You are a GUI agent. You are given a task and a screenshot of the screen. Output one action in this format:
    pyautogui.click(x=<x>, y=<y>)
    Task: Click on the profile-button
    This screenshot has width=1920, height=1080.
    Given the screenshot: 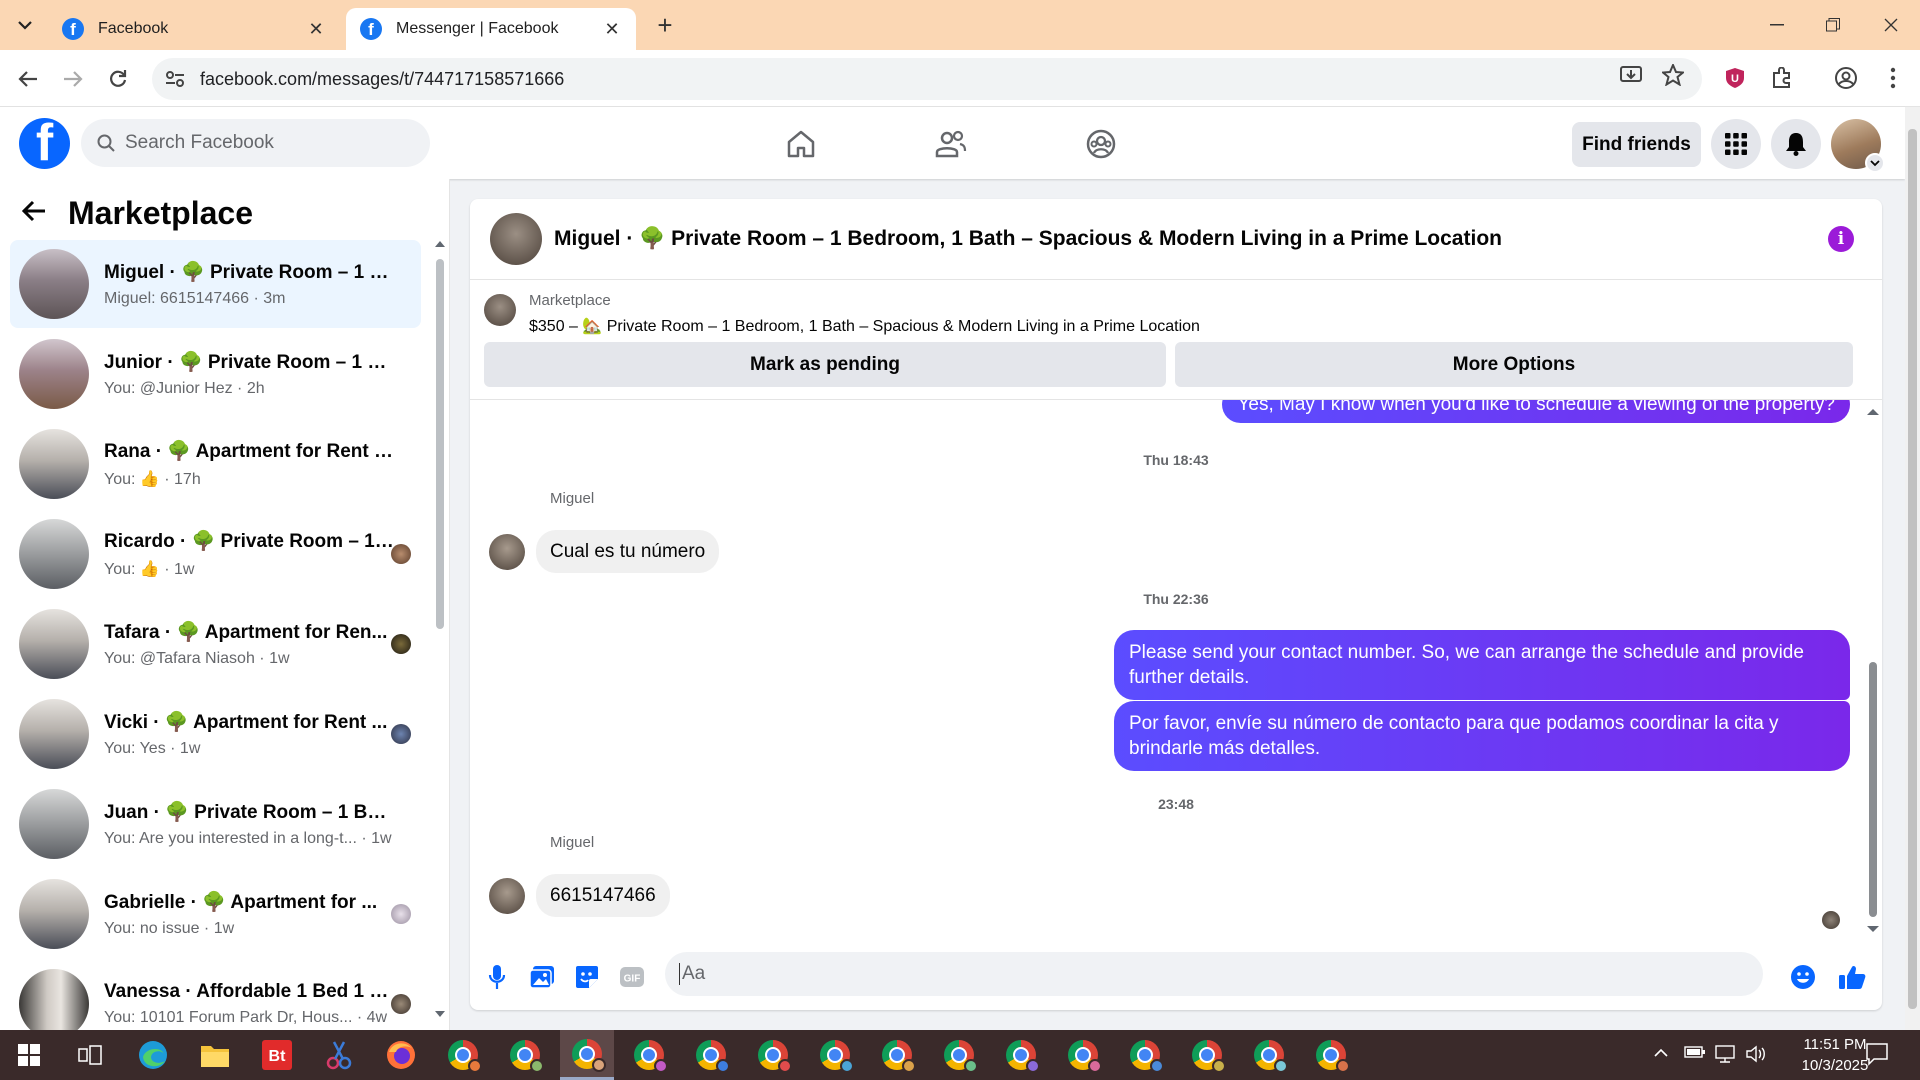 What is the action you would take?
    pyautogui.click(x=1846, y=78)
    